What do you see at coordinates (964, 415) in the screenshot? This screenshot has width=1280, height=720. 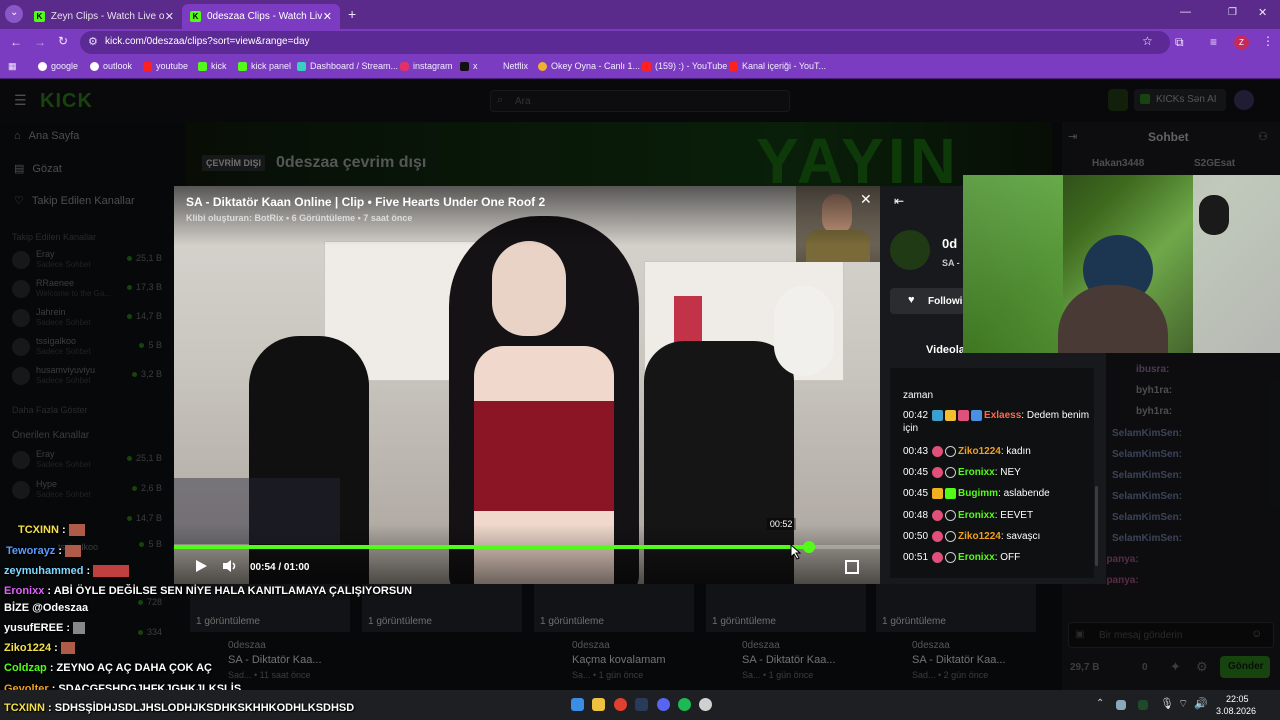 I see `gift-badge-icon` at bounding box center [964, 415].